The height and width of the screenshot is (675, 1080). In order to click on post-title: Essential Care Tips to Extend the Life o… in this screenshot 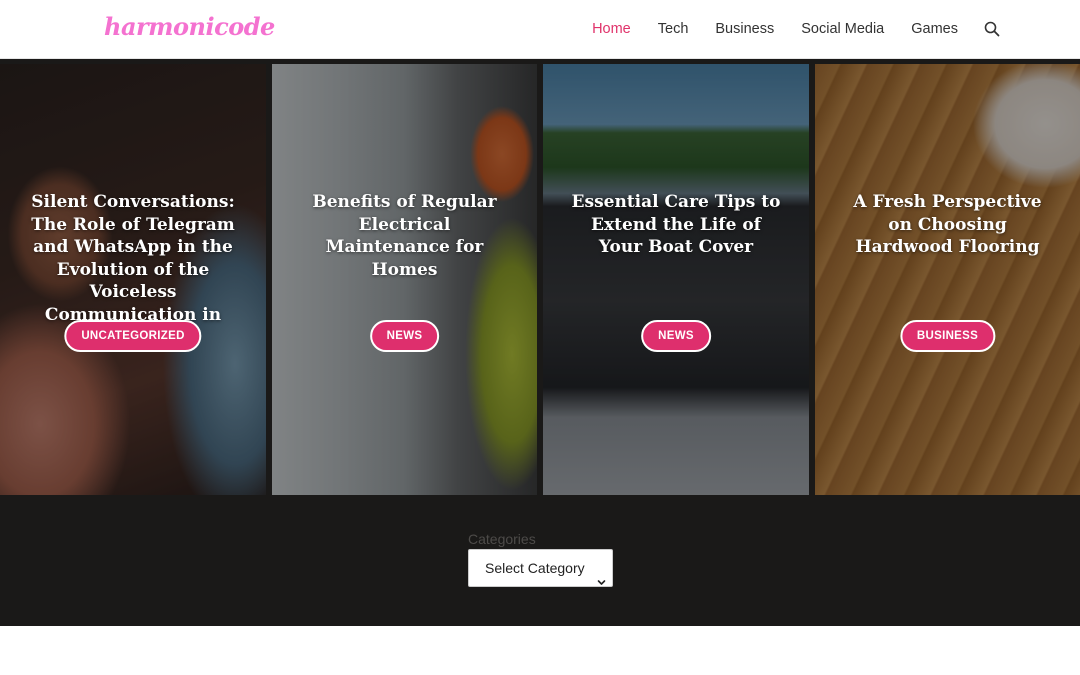, I will do `click(676, 225)`.